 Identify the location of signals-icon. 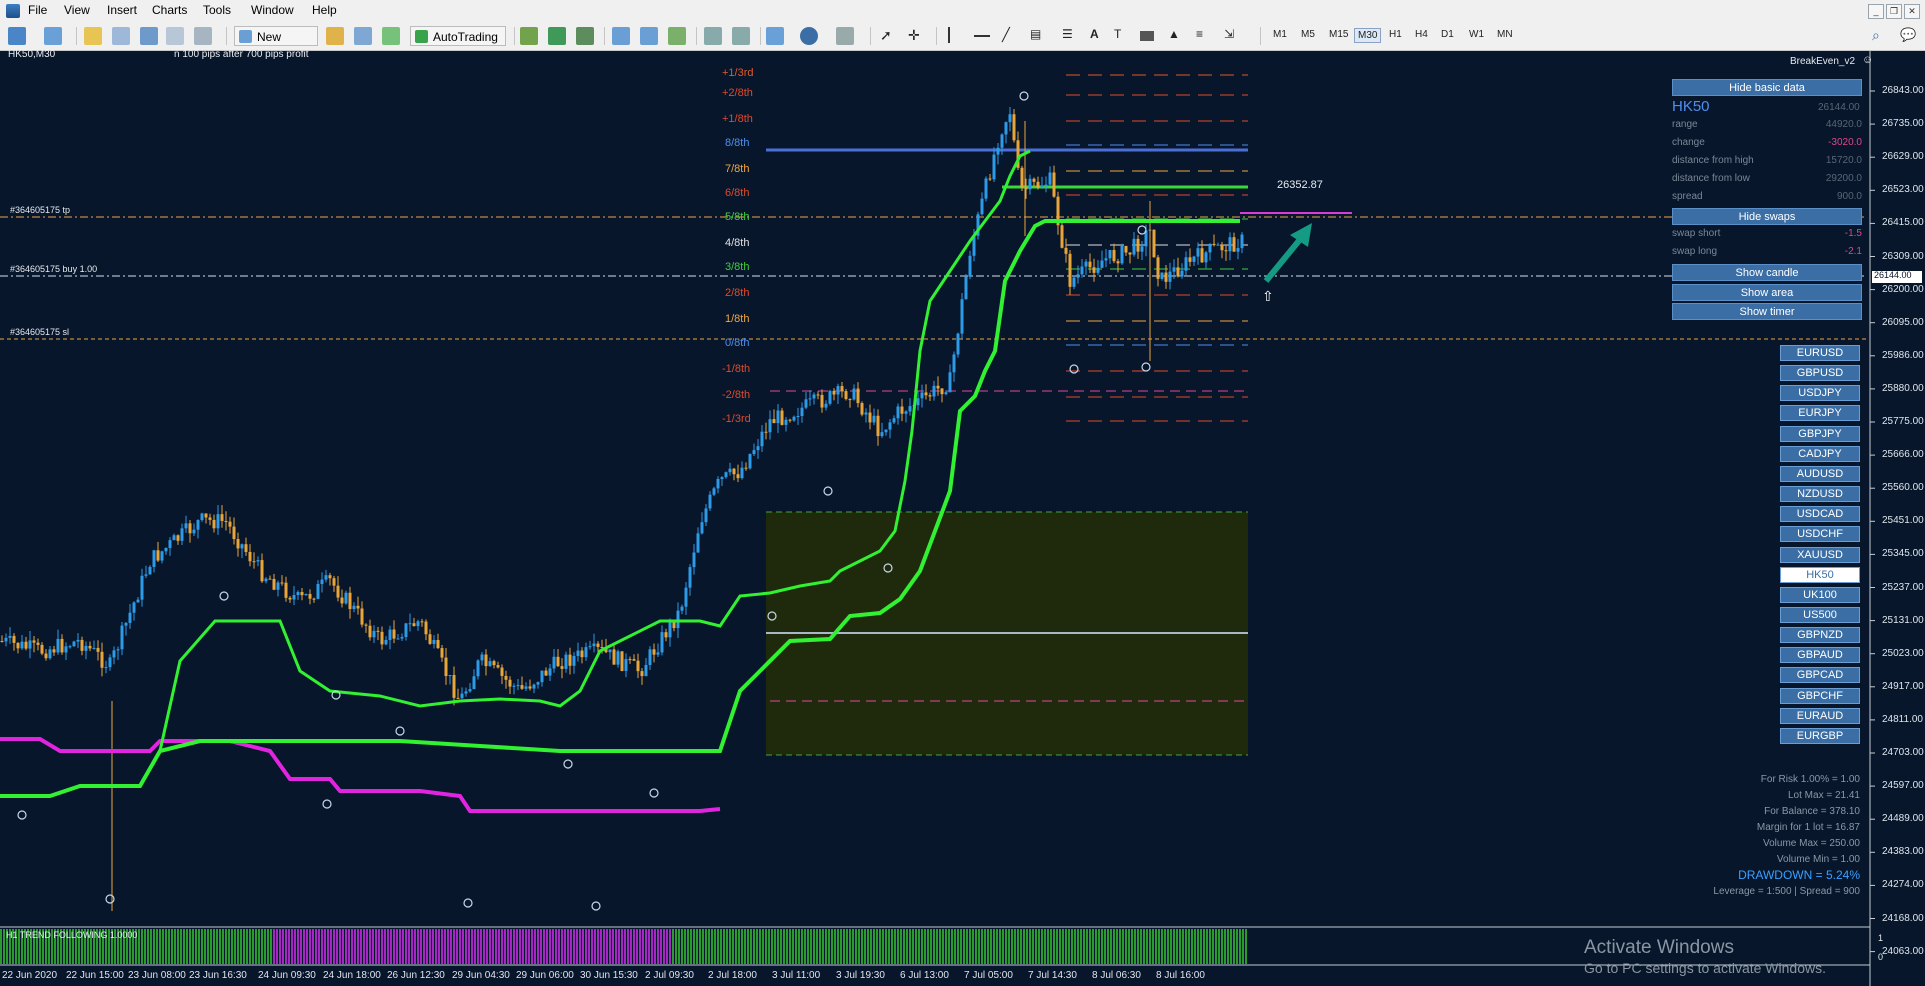
(363, 36).